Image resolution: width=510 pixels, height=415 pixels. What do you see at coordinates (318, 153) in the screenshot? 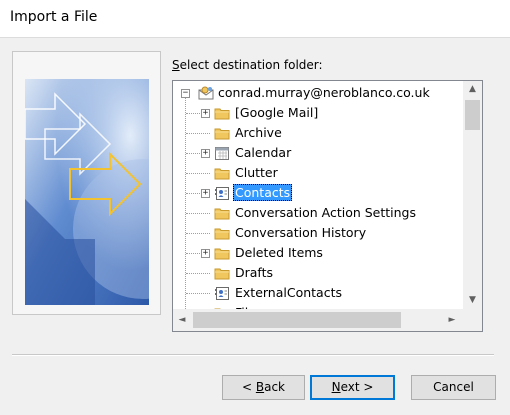
I see `tree-item: + Calendar` at bounding box center [318, 153].